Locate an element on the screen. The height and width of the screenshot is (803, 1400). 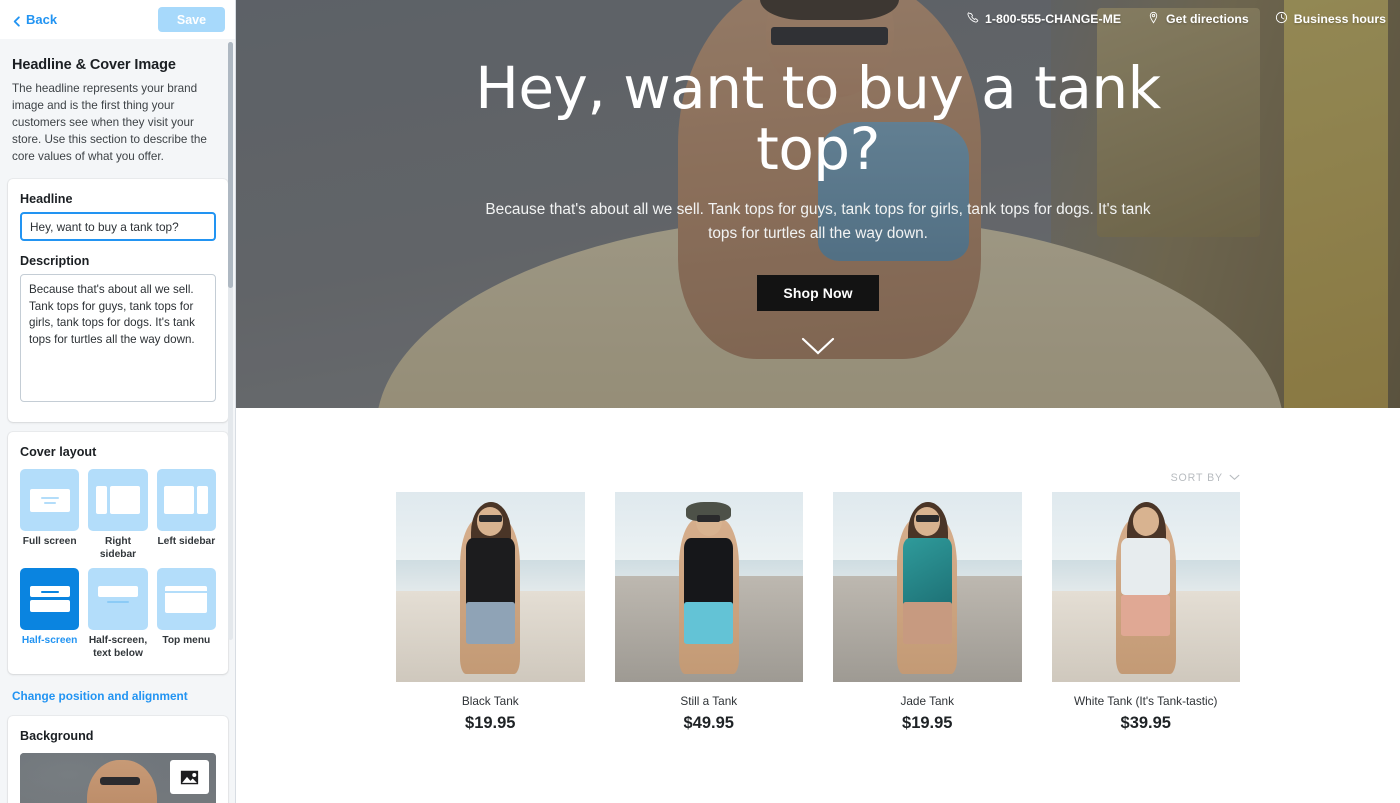
layout-option-label: Half-screen, text below is located at coordinates (118, 647).